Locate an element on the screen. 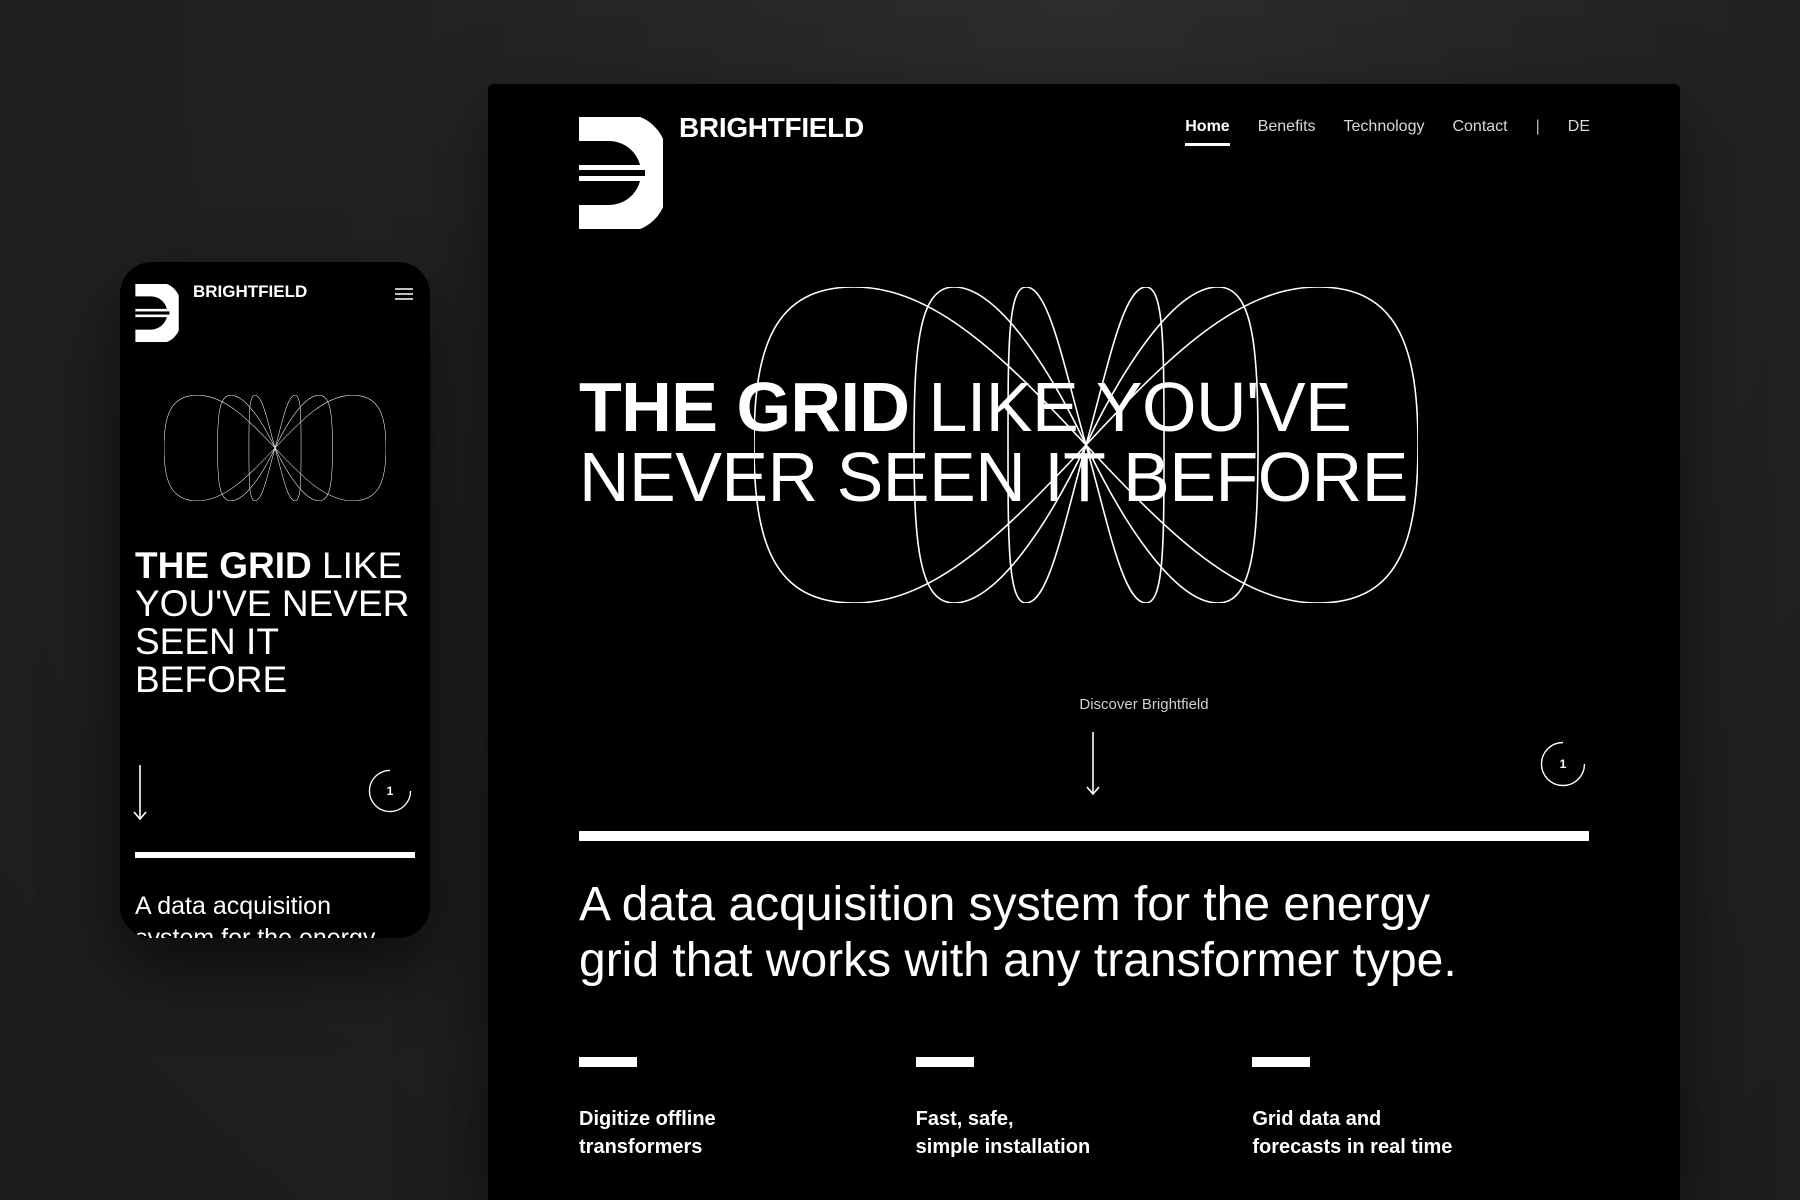 This screenshot has height=1200, width=1800. feature-text: Fast, safe, simple installation is located at coordinates (1003, 1133).